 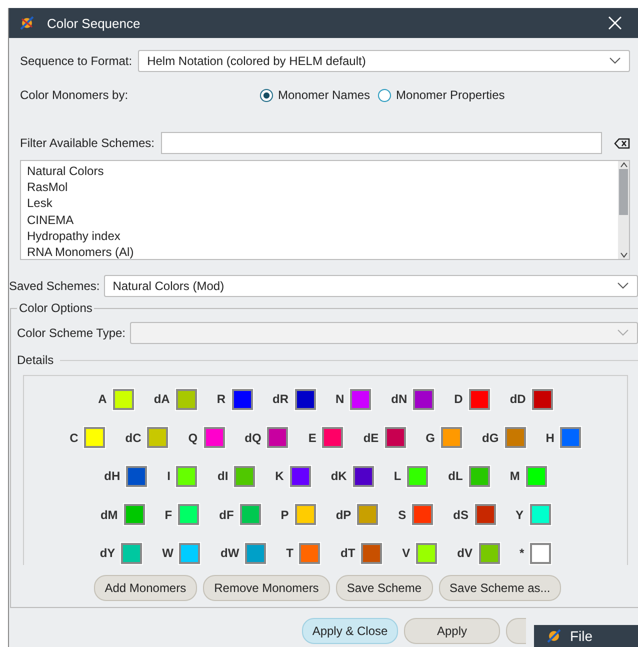 What do you see at coordinates (344, 515) in the screenshot?
I see `monomer-label: dP` at bounding box center [344, 515].